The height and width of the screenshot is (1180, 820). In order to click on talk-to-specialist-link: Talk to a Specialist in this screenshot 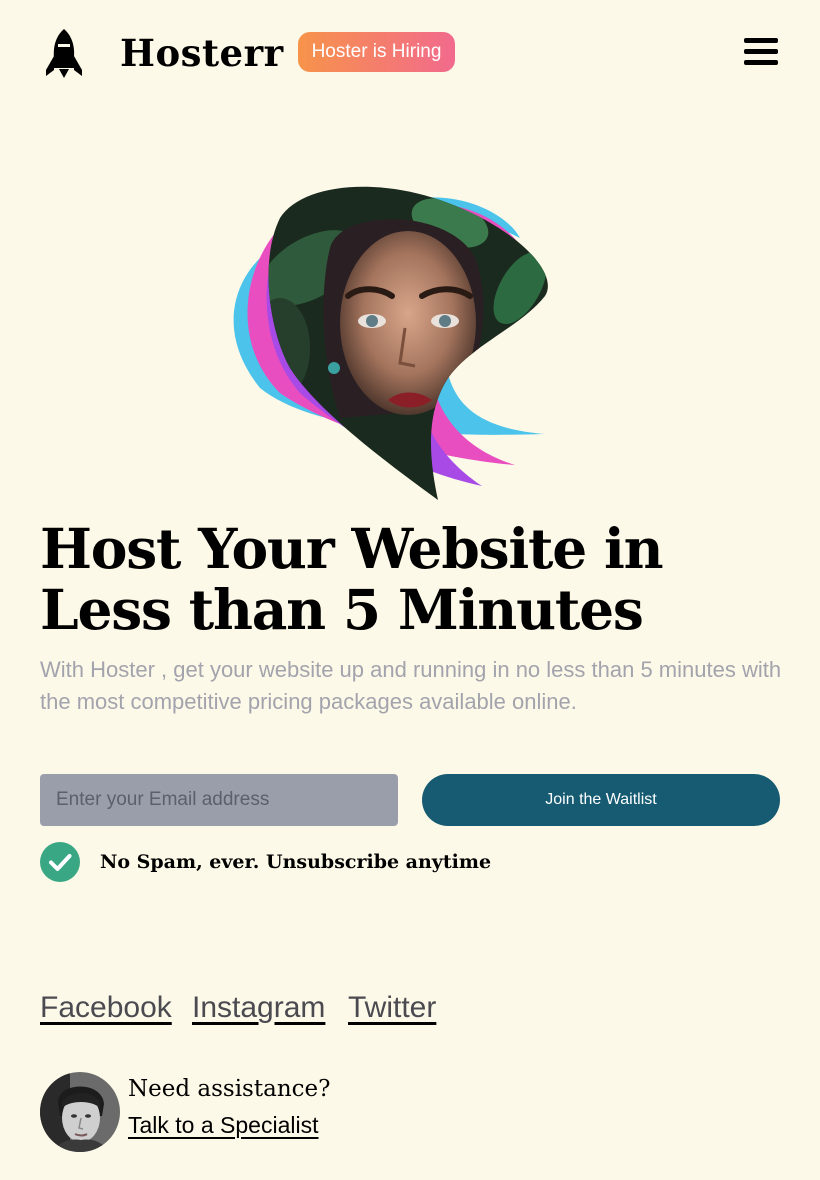, I will do `click(223, 1125)`.